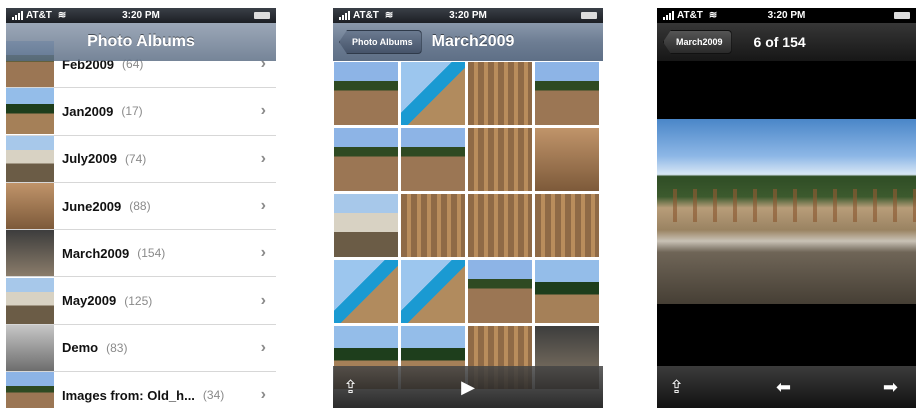 Image resolution: width=916 pixels, height=412 pixels. I want to click on page-title: Photo Albums, so click(141, 41).